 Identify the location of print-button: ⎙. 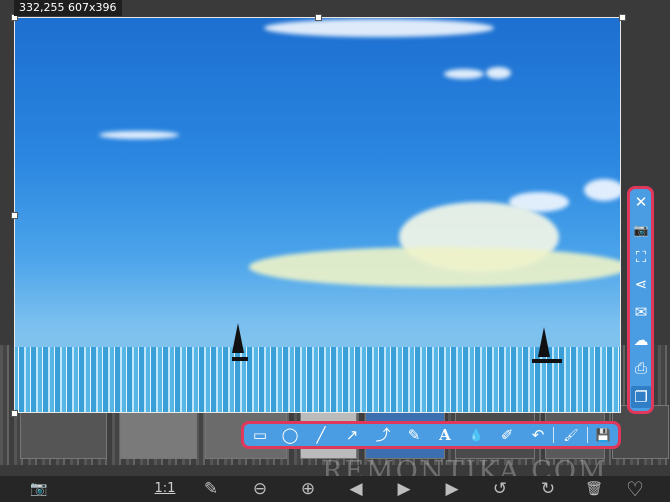
(641, 368).